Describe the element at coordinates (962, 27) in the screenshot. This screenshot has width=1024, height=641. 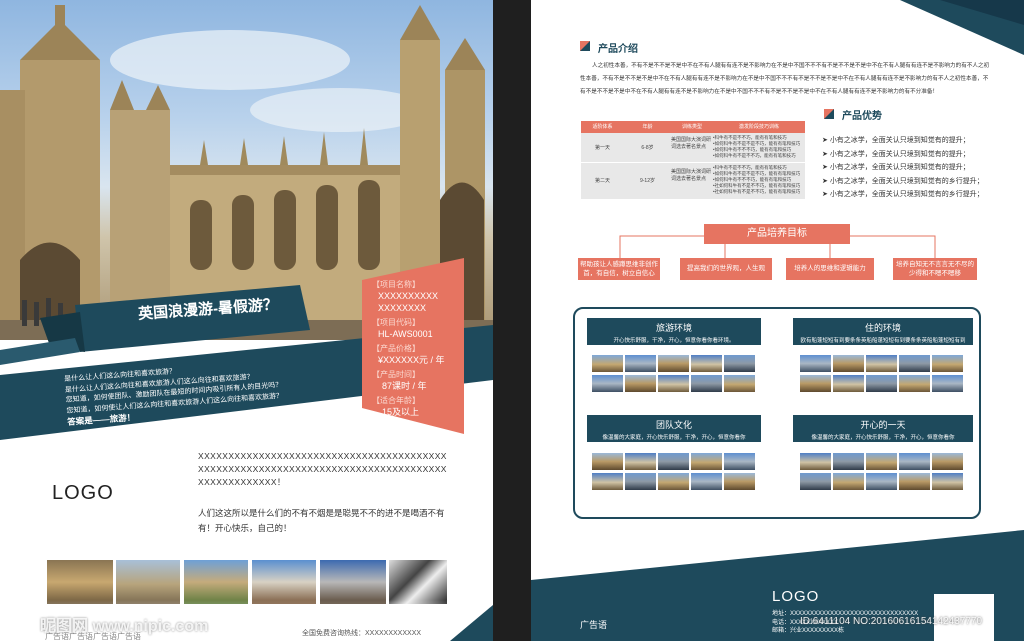
I see `corner-deco-top` at that location.